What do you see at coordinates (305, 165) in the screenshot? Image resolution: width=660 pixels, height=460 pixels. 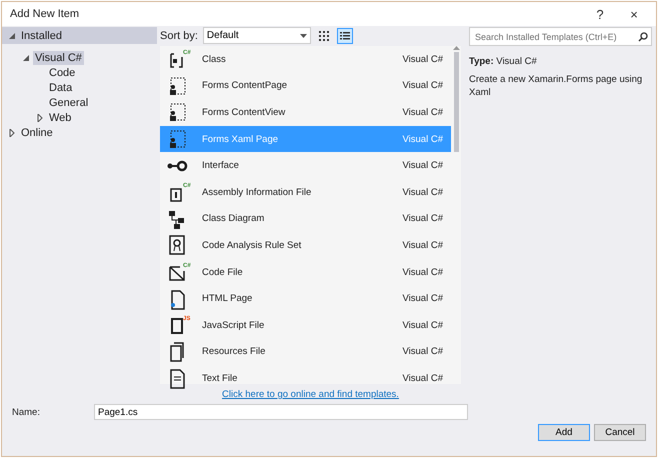 I see `template-row: Interface Visual C#` at bounding box center [305, 165].